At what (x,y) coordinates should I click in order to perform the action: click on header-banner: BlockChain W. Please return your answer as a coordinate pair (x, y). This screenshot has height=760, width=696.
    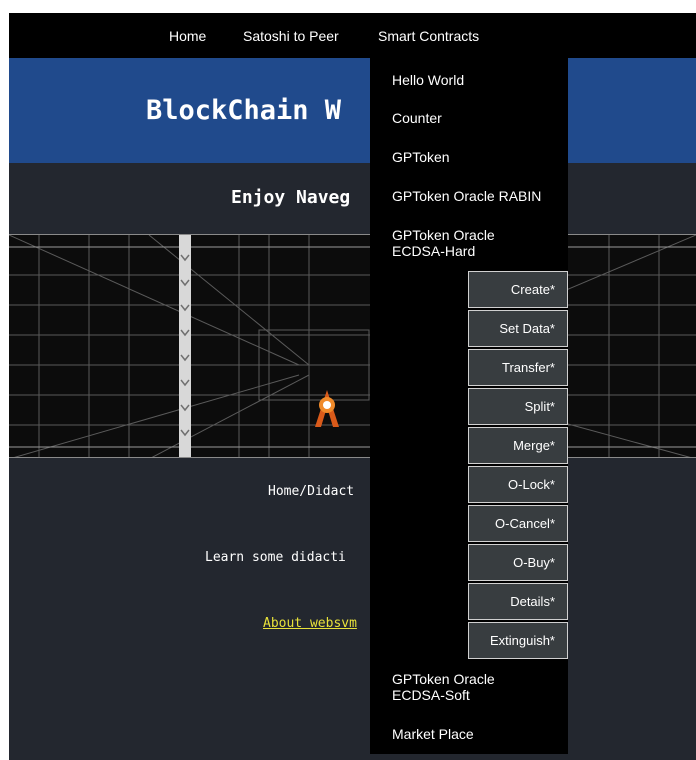
    Looking at the image, I should click on (352, 110).